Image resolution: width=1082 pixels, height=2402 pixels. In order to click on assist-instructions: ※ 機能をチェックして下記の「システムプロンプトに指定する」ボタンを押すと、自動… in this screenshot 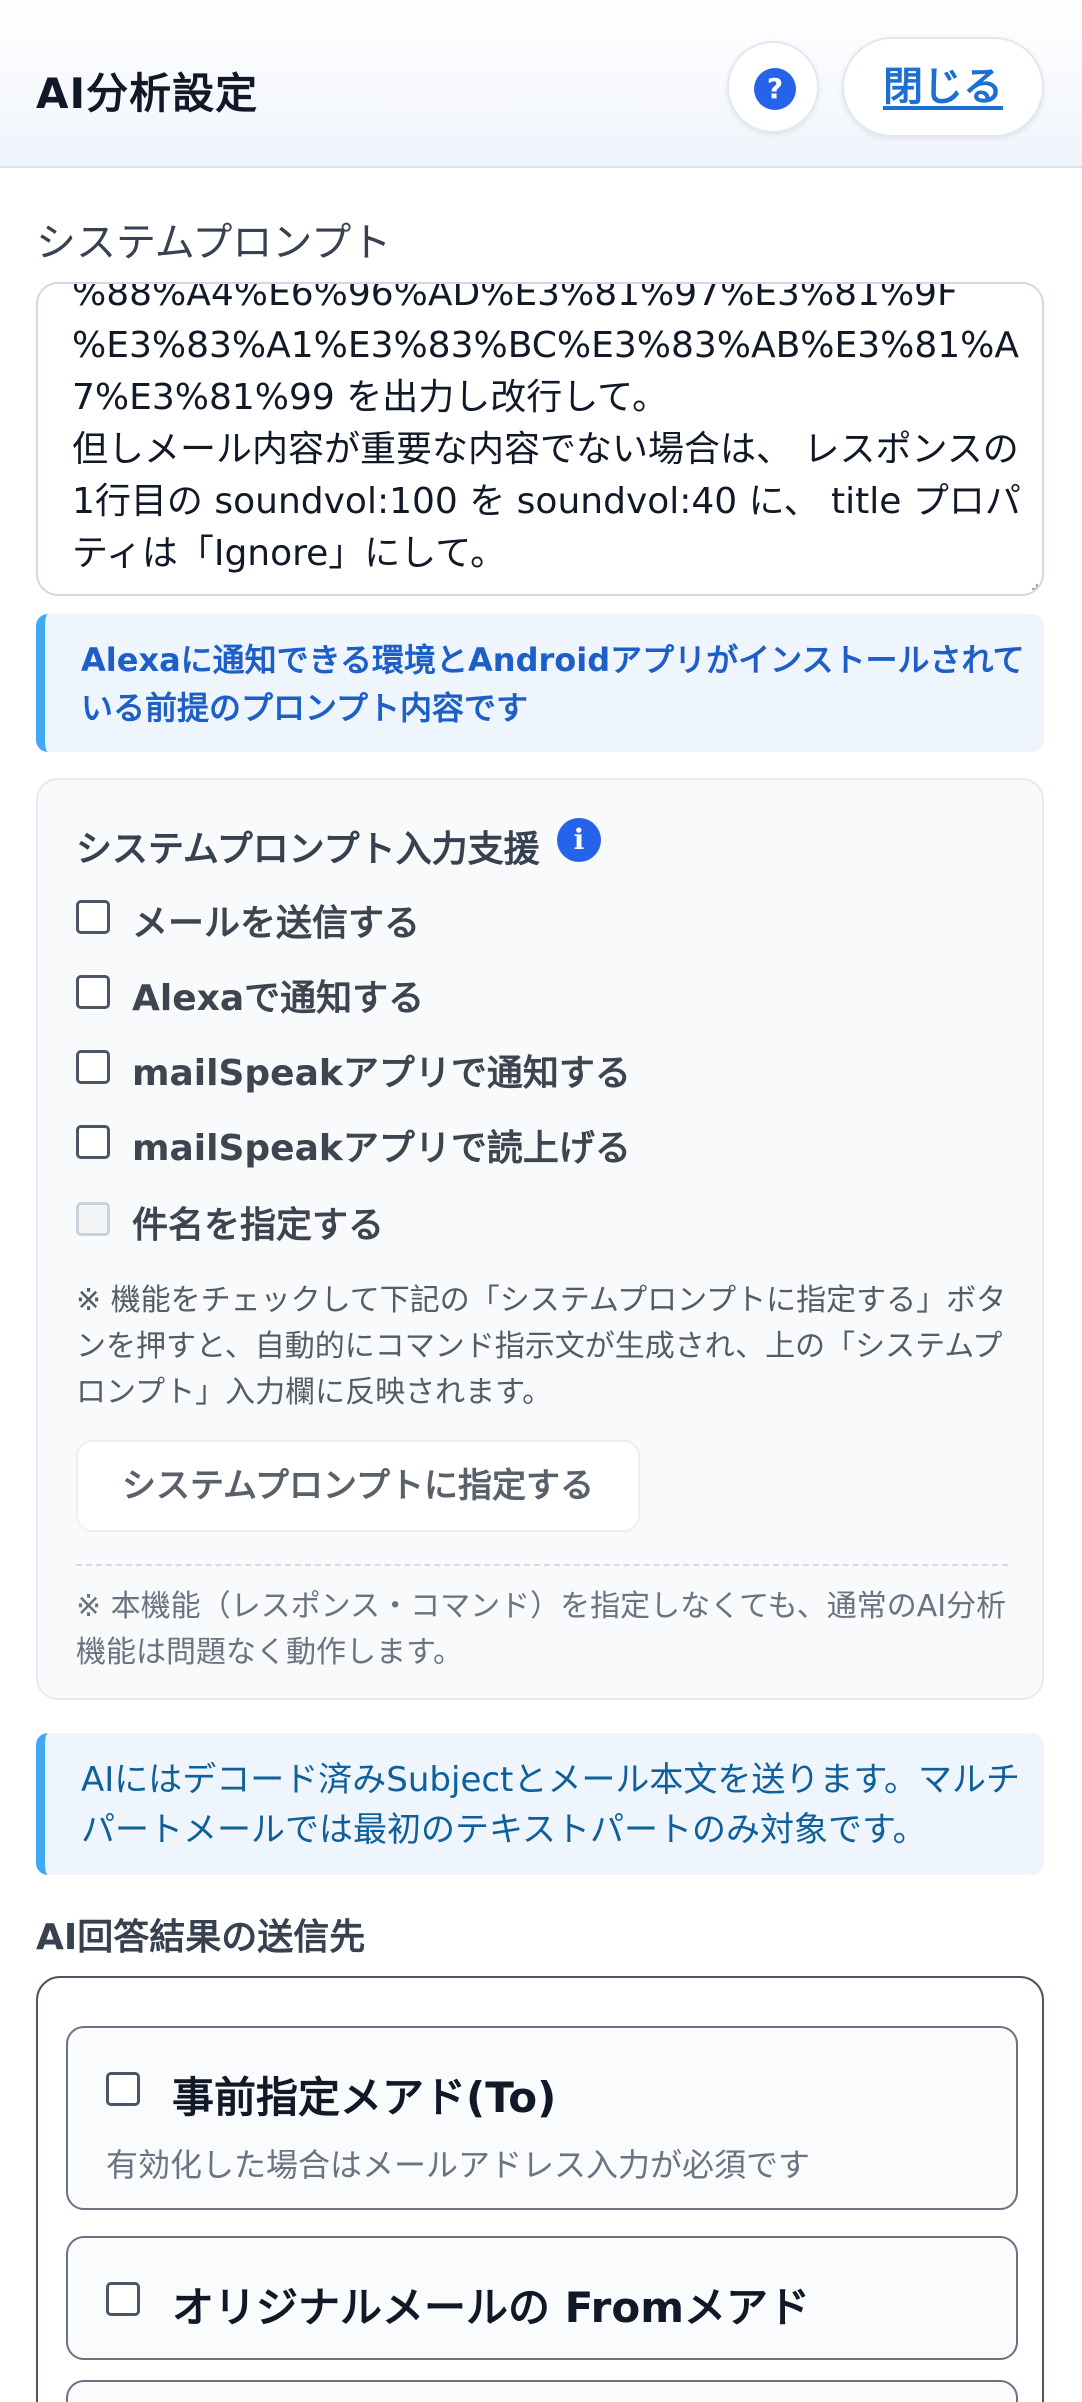, I will do `click(541, 1346)`.